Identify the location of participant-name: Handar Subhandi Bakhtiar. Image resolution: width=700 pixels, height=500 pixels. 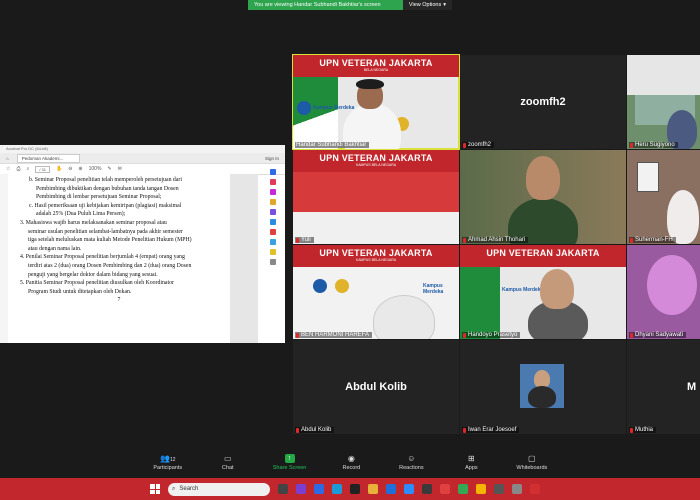
(332, 145).